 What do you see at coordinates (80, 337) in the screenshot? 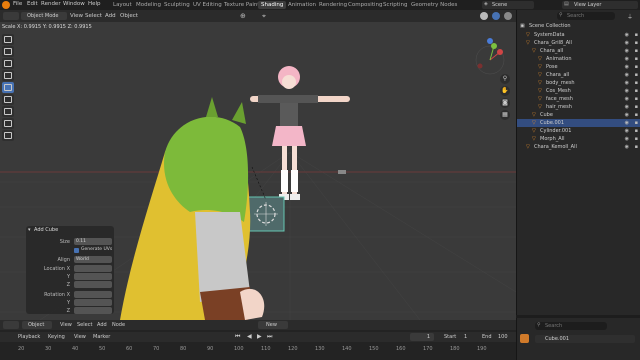
I see `timeline-view-menu: View` at bounding box center [80, 337].